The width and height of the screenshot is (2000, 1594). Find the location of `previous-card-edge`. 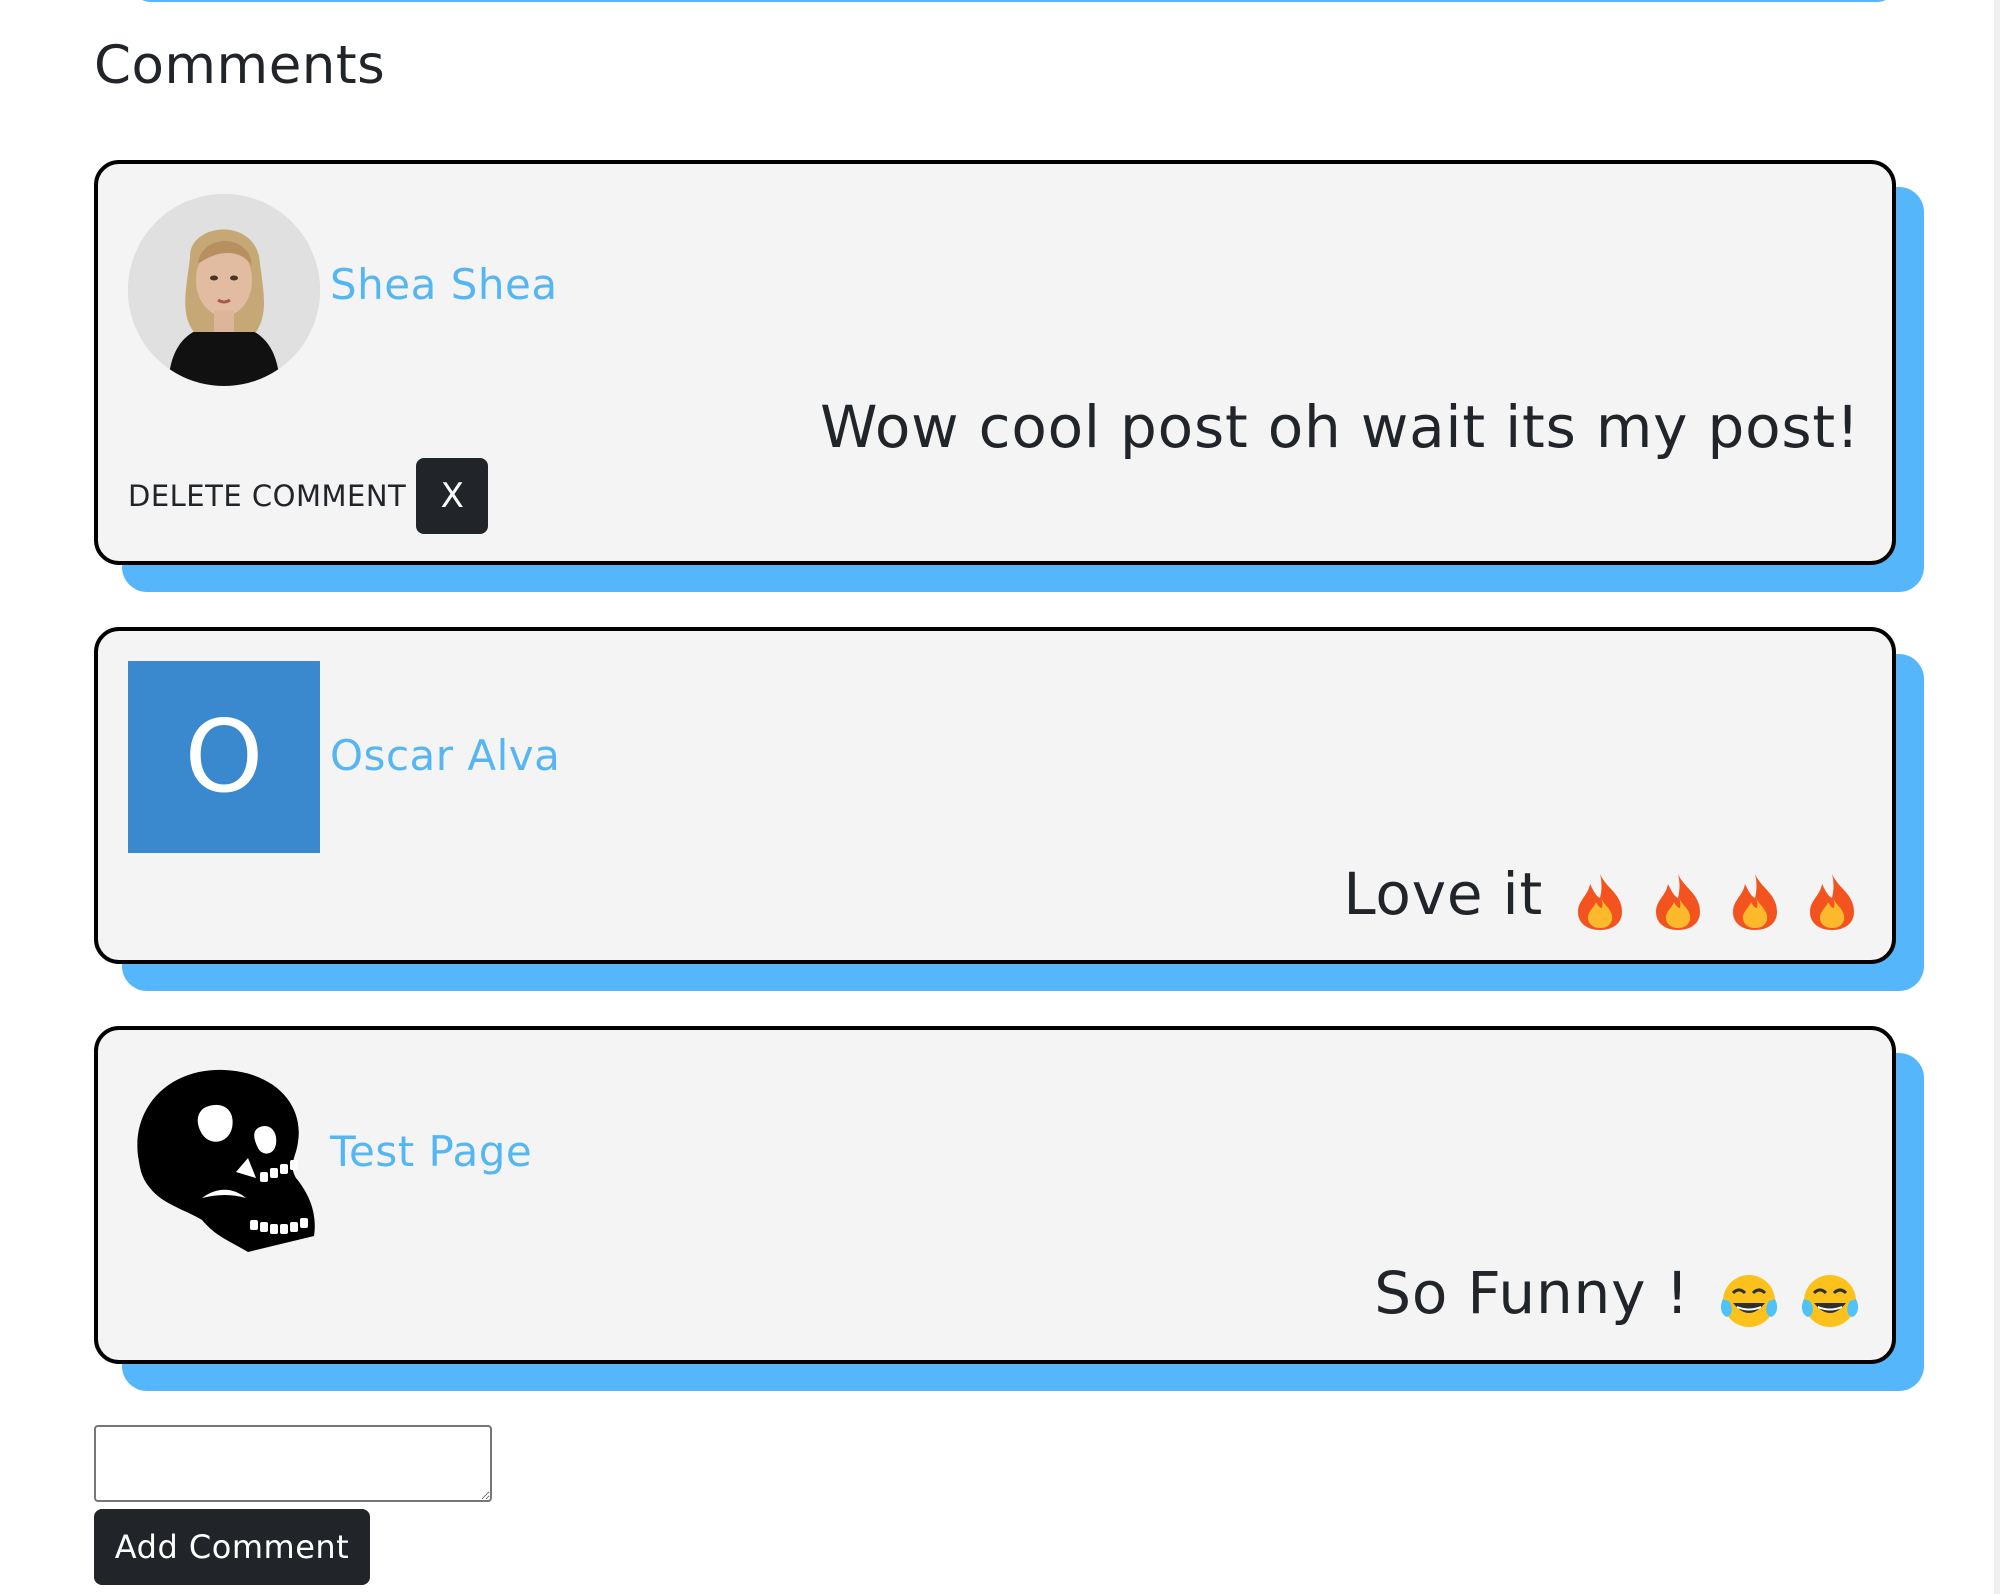

previous-card-edge is located at coordinates (1014, 1).